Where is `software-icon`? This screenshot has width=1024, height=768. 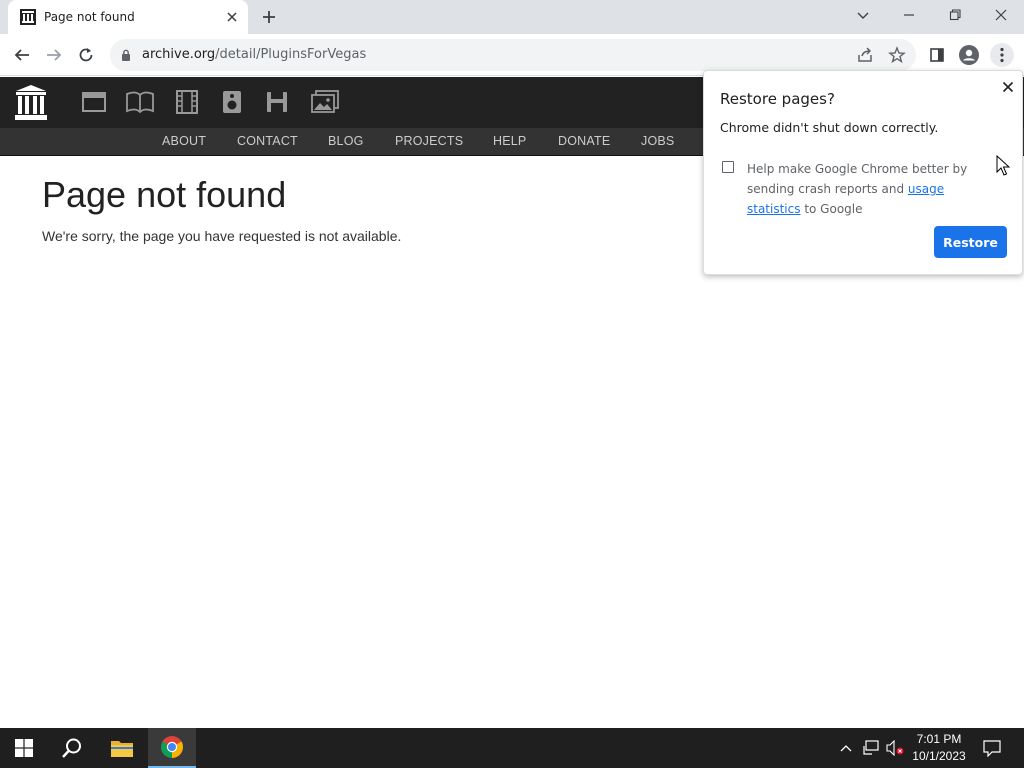 software-icon is located at coordinates (277, 102).